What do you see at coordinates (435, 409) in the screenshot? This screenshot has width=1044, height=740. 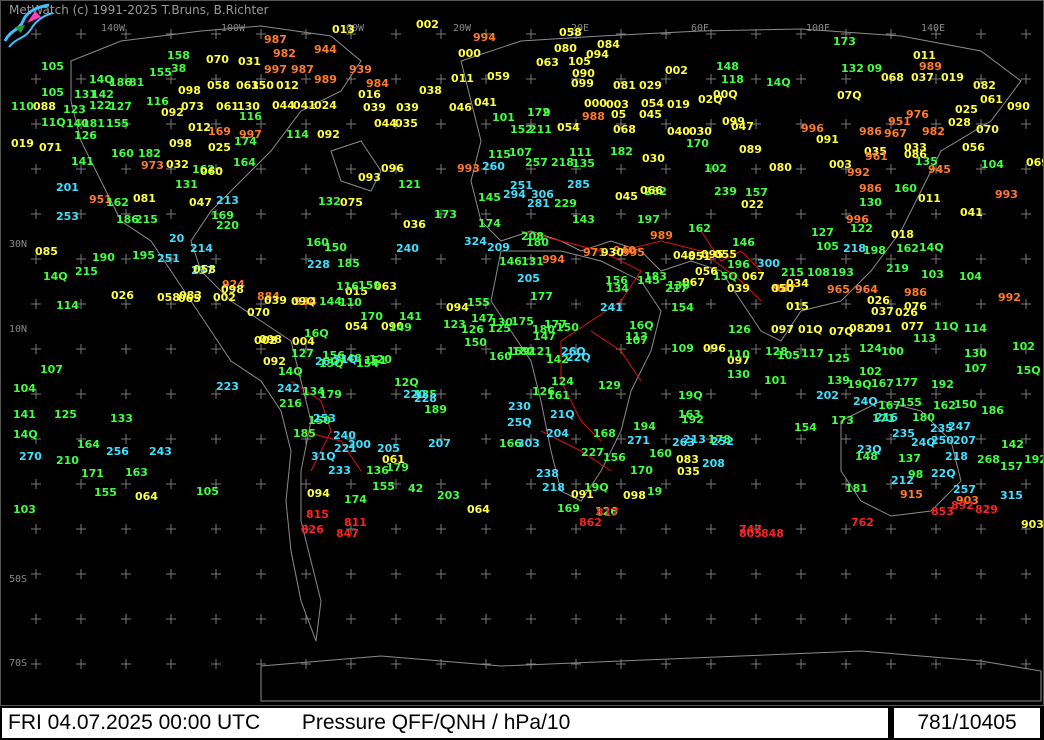 I see `station-value: 189` at bounding box center [435, 409].